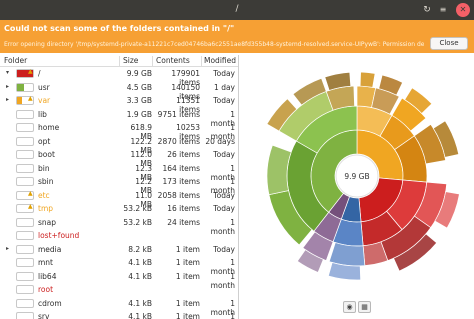 This screenshot has height=319, width=474. What do you see at coordinates (119, 266) in the screenshot?
I see `table-row: mnt 4.1 kB 1 item 1 month` at bounding box center [119, 266].